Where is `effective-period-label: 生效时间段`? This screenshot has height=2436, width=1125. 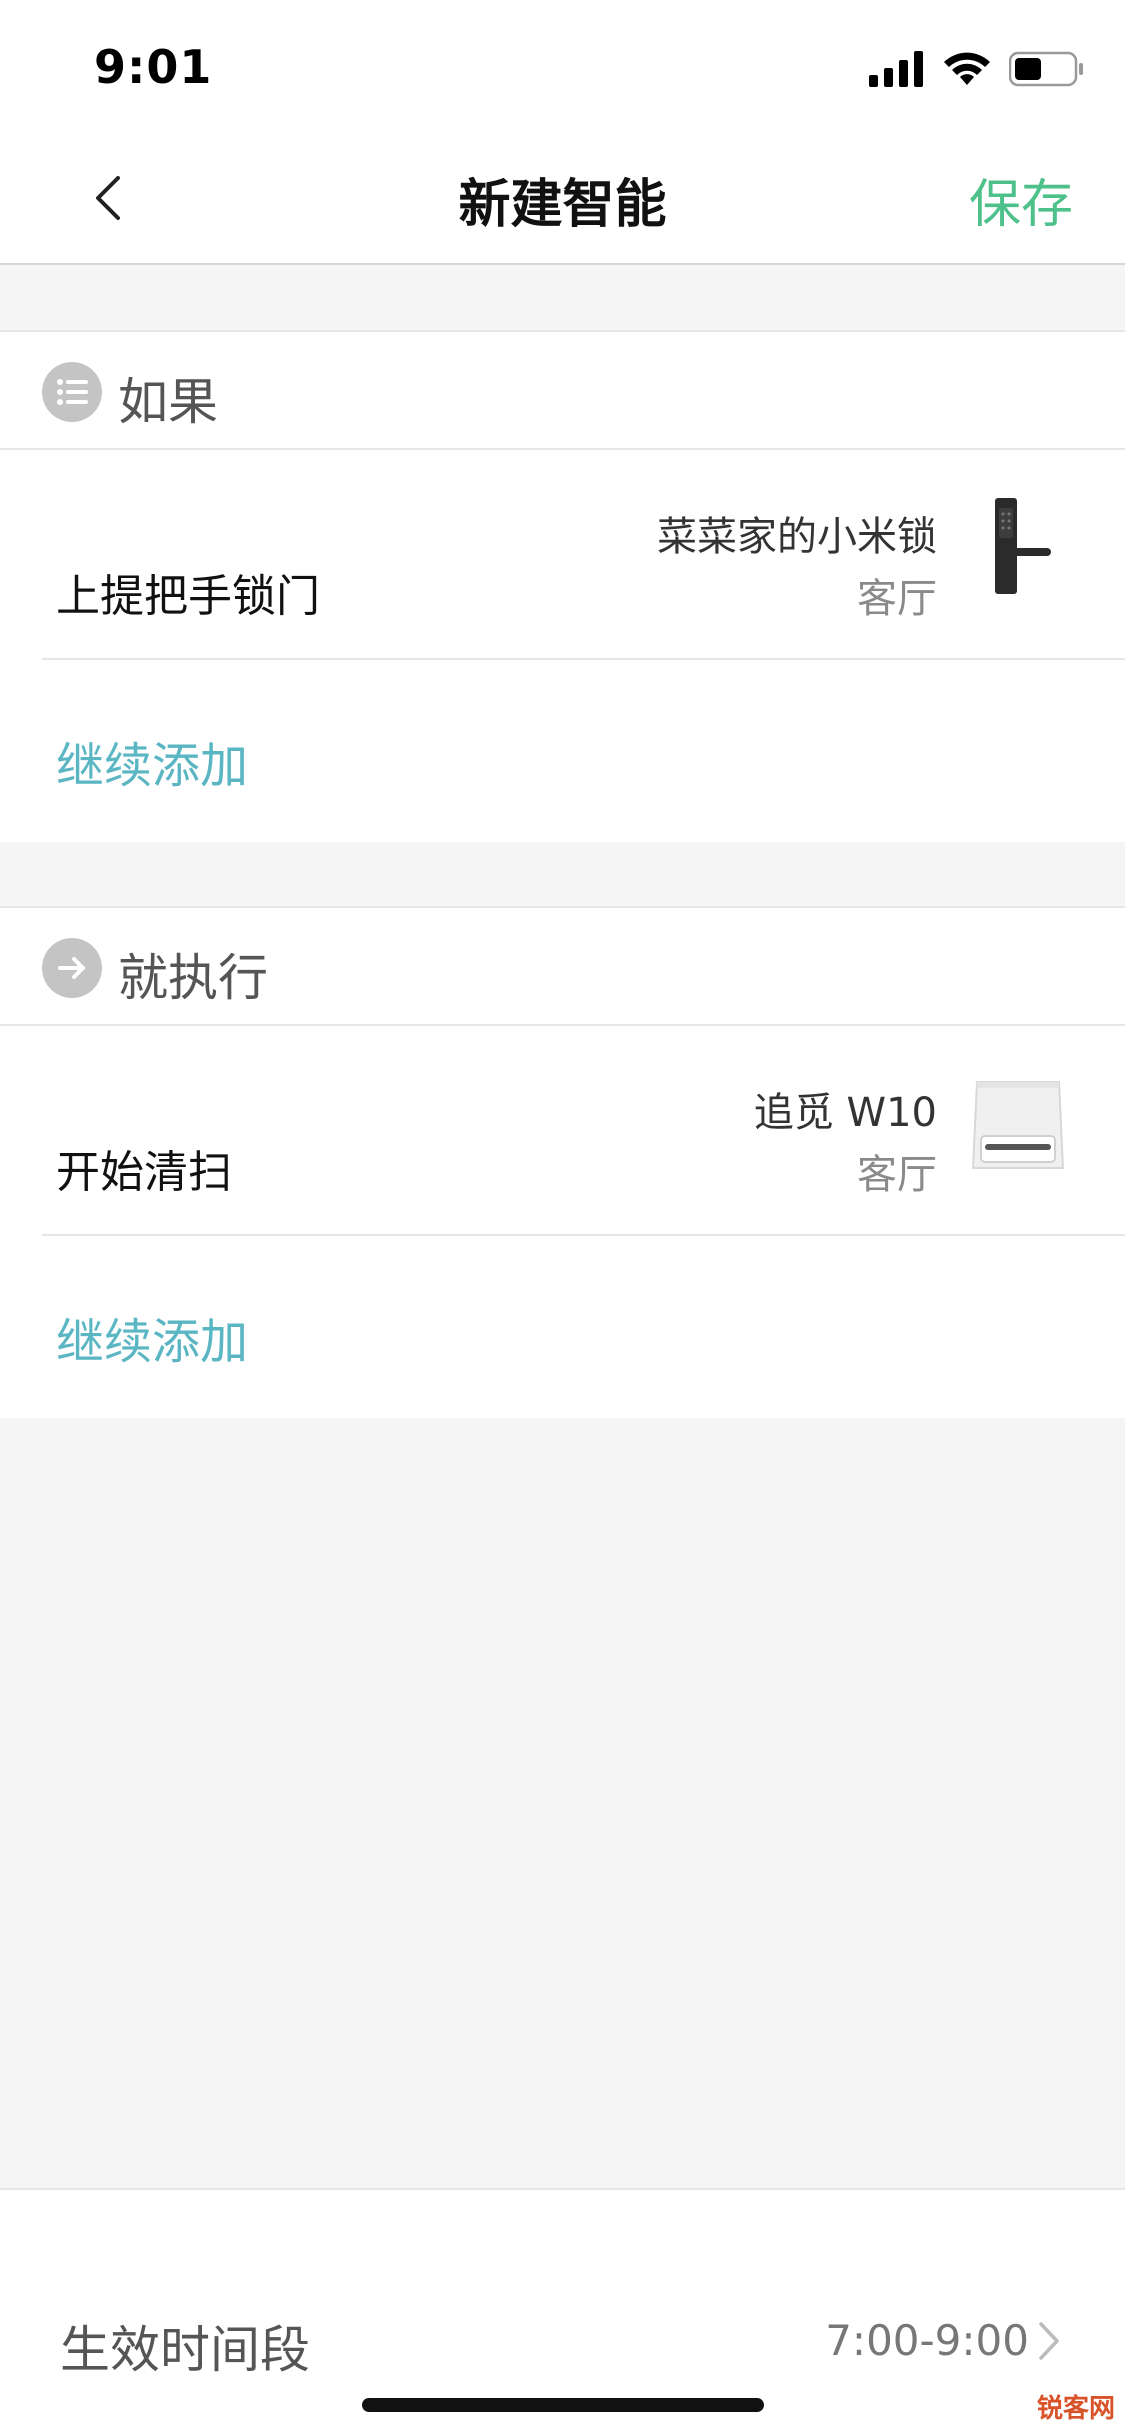 effective-period-label: 生效时间段 is located at coordinates (185, 2350).